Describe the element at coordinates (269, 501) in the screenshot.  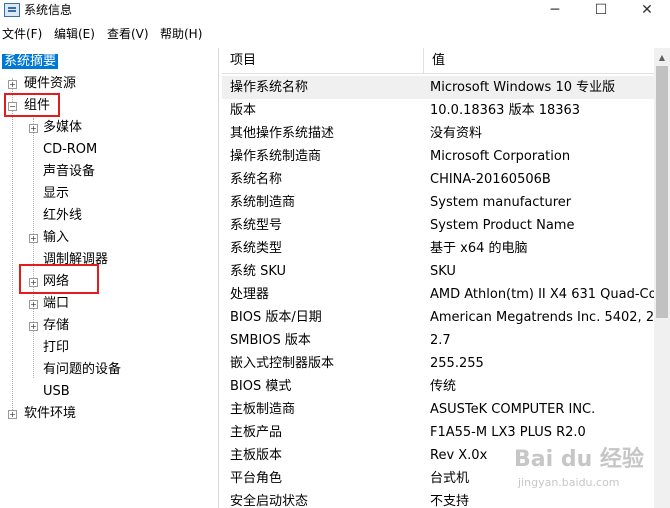
I see `cell-item: 安全启动状态` at that location.